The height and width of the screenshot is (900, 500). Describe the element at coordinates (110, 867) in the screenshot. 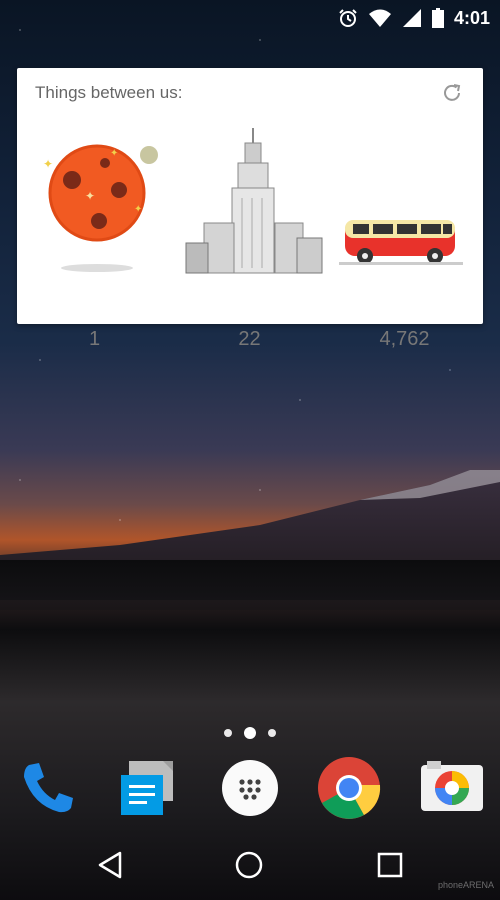

I see `back-icon` at that location.